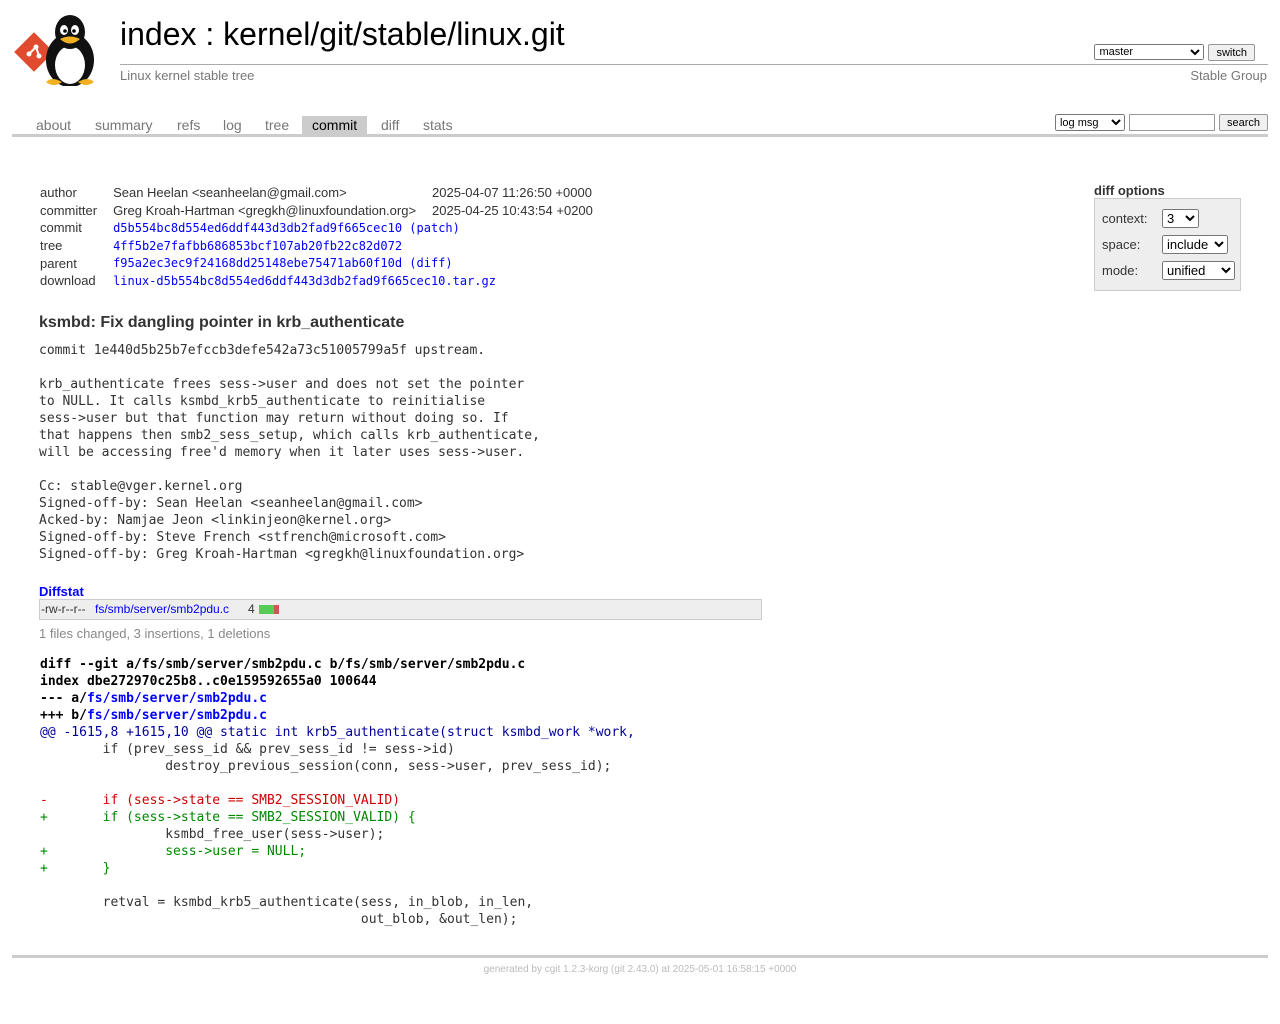 This screenshot has height=1024, width=1280. Describe the element at coordinates (512, 210) in the screenshot. I see `committer-date: 2025-04-25 10:43:54 +0200` at that location.